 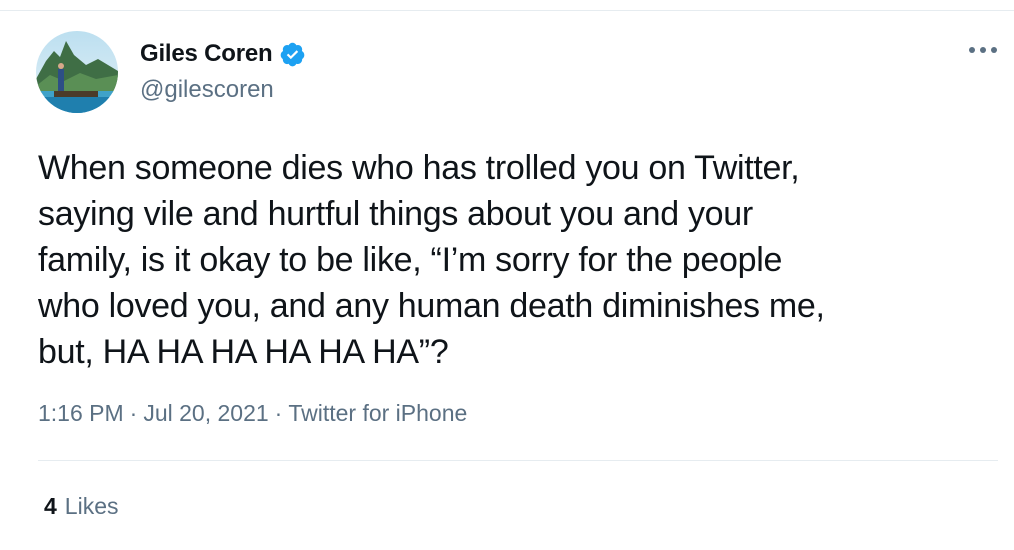 I want to click on likes-label: Likes, so click(x=91, y=506).